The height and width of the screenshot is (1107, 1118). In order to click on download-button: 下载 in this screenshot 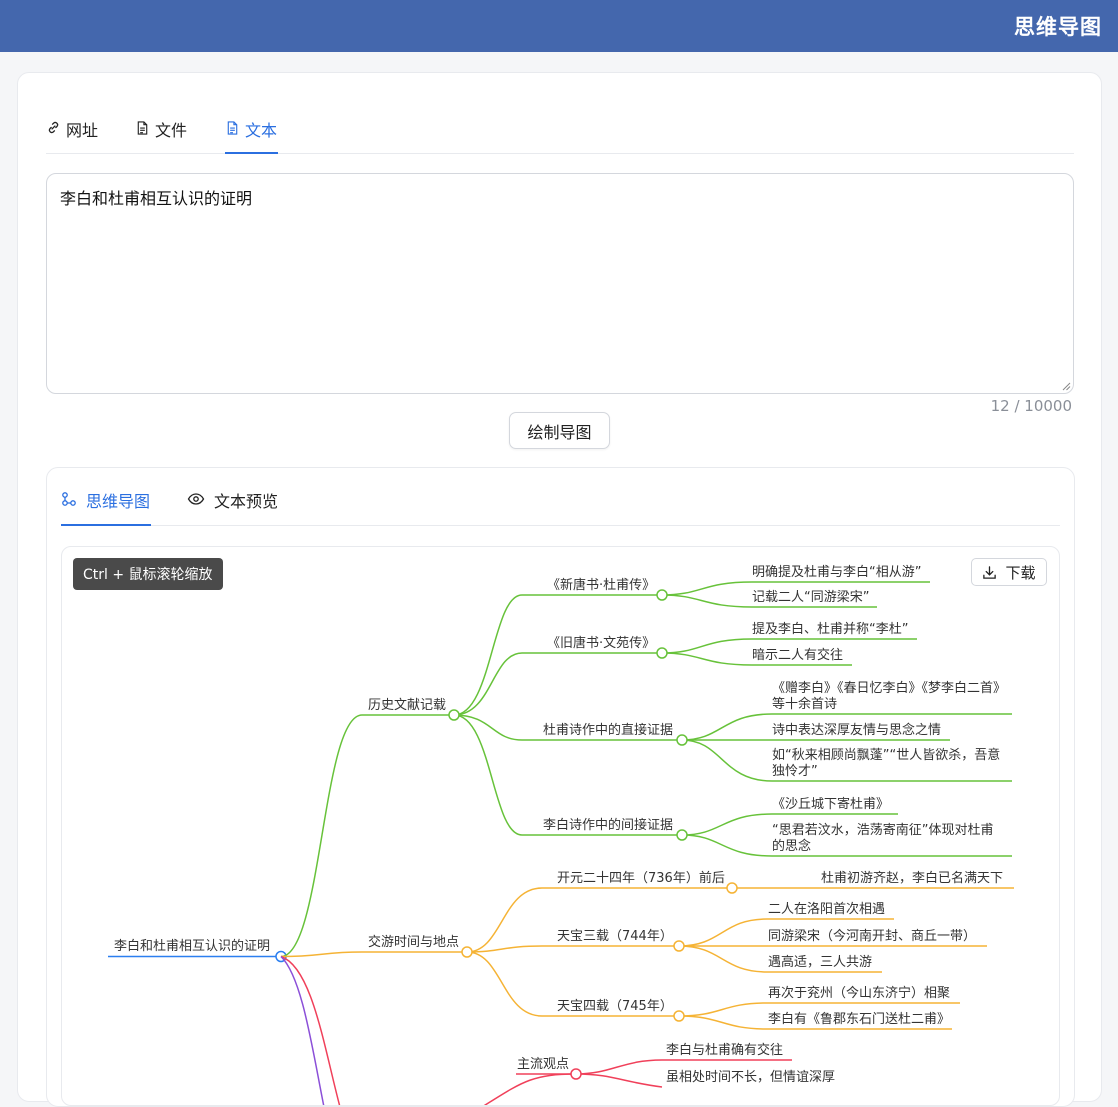, I will do `click(1009, 572)`.